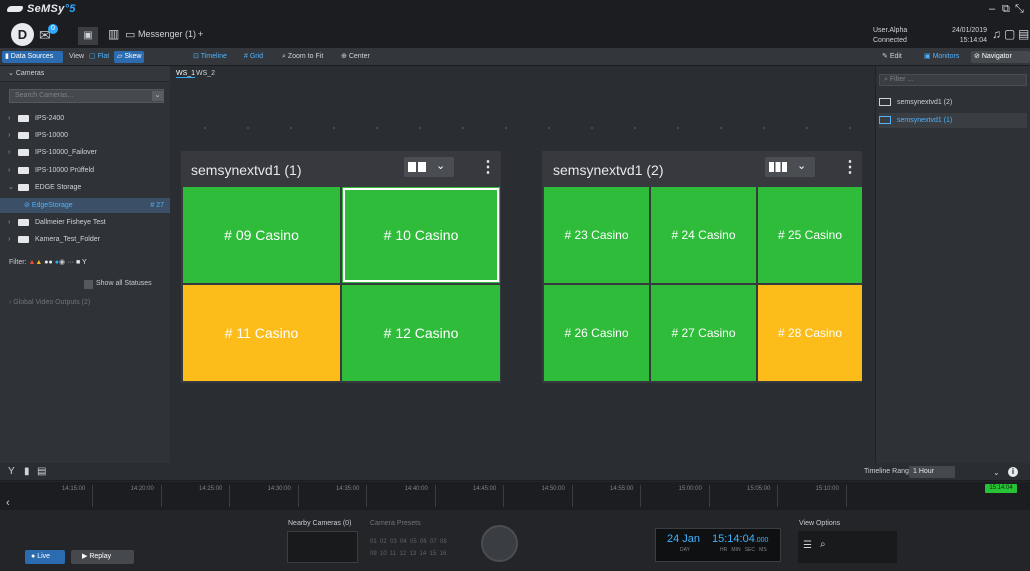 The image size is (1030, 571). Describe the element at coordinates (1023, 34) in the screenshot. I see `notes-icon: ▤` at that location.